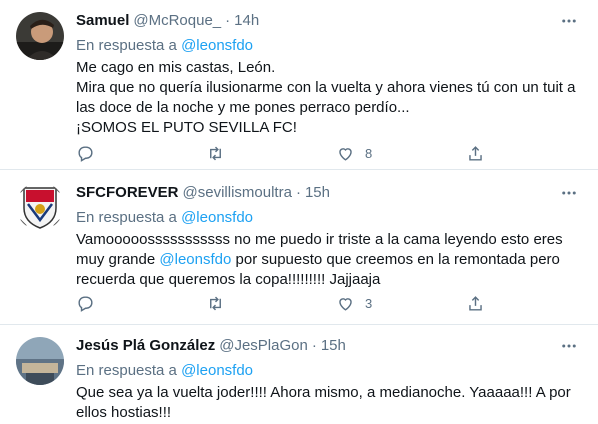 The width and height of the screenshot is (598, 424). I want to click on author-name: Jesús Plá González, so click(145, 345).